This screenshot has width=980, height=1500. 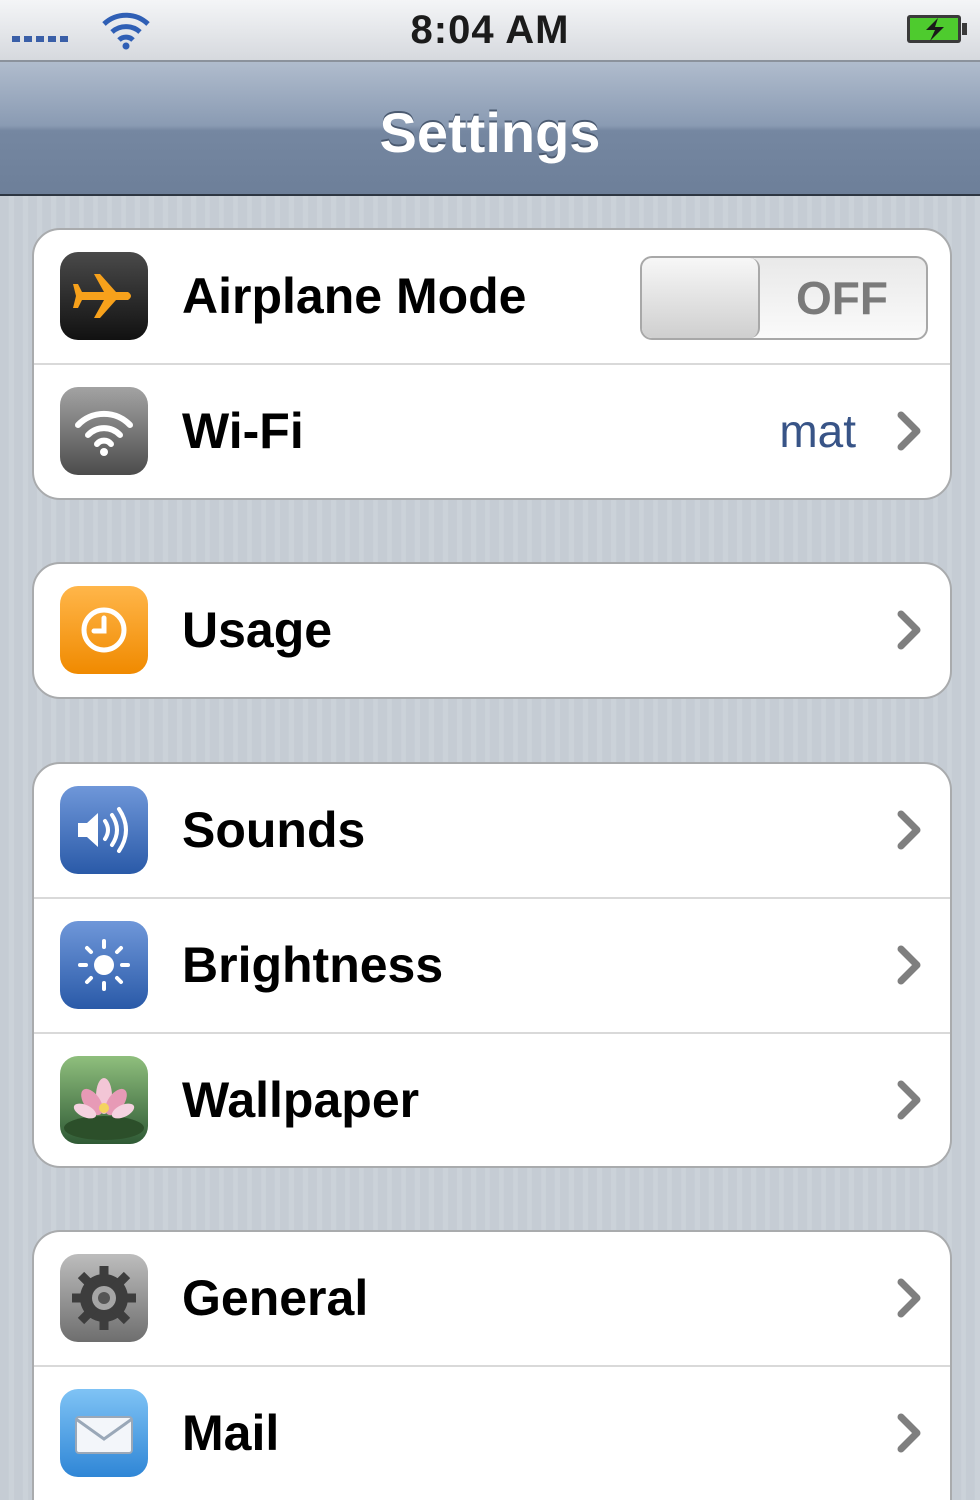 I want to click on row-wifi: Wi-Fi mat, so click(x=492, y=431).